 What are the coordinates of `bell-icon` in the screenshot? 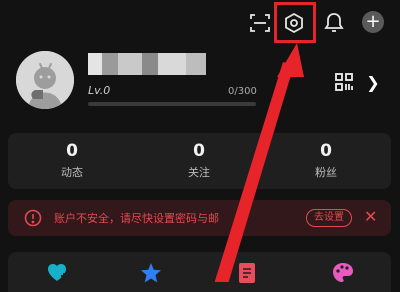 It's located at (334, 23).